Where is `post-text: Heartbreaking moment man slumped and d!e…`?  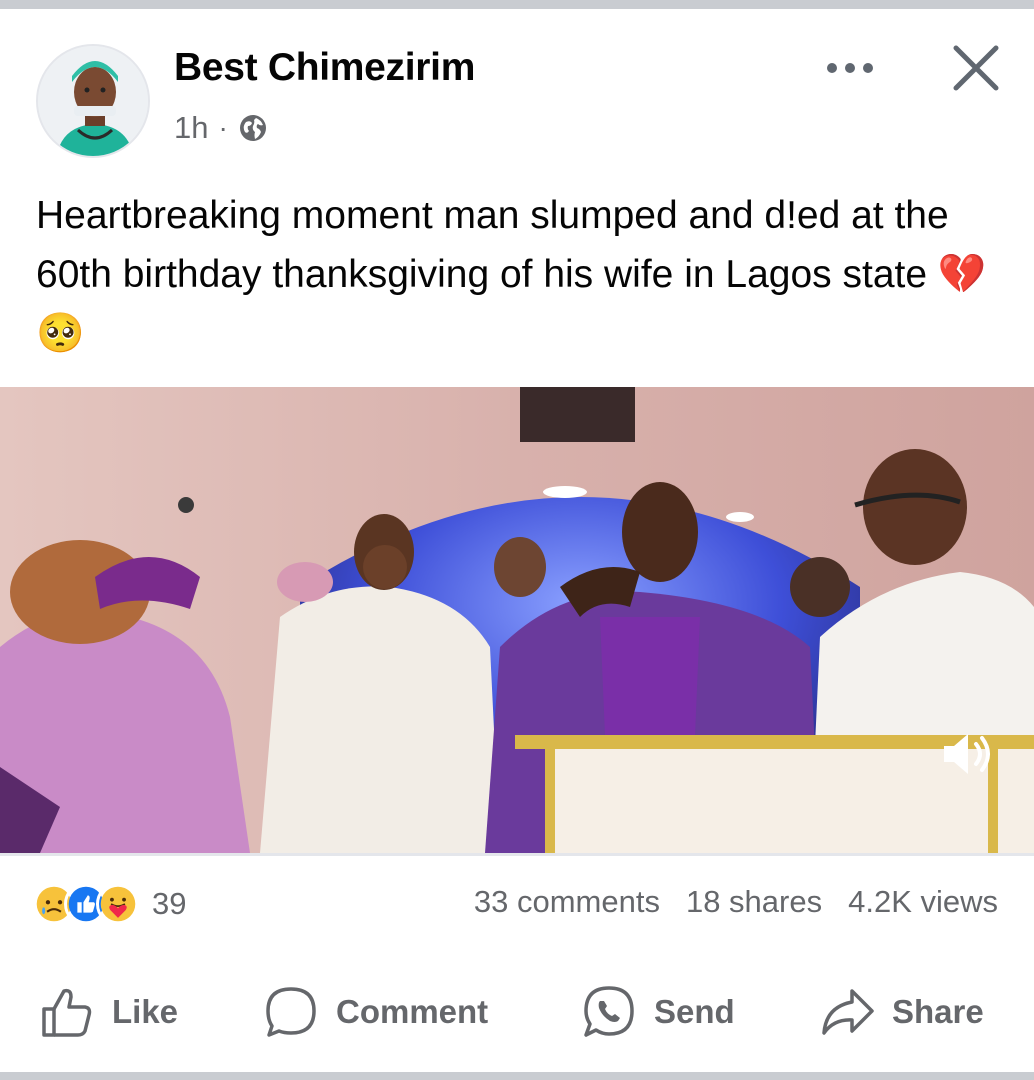
post-text: Heartbreaking moment man slumped and d!e… is located at coordinates (511, 274).